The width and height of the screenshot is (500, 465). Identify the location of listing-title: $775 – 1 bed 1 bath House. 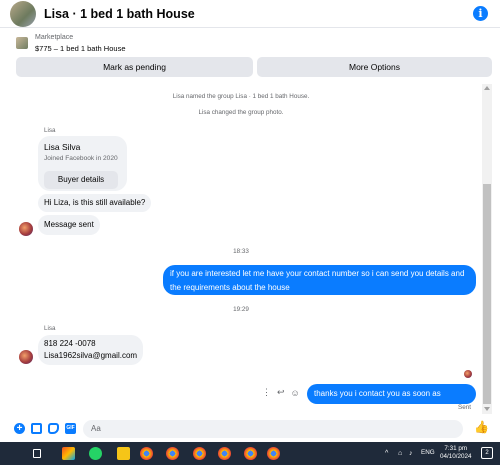
(80, 48).